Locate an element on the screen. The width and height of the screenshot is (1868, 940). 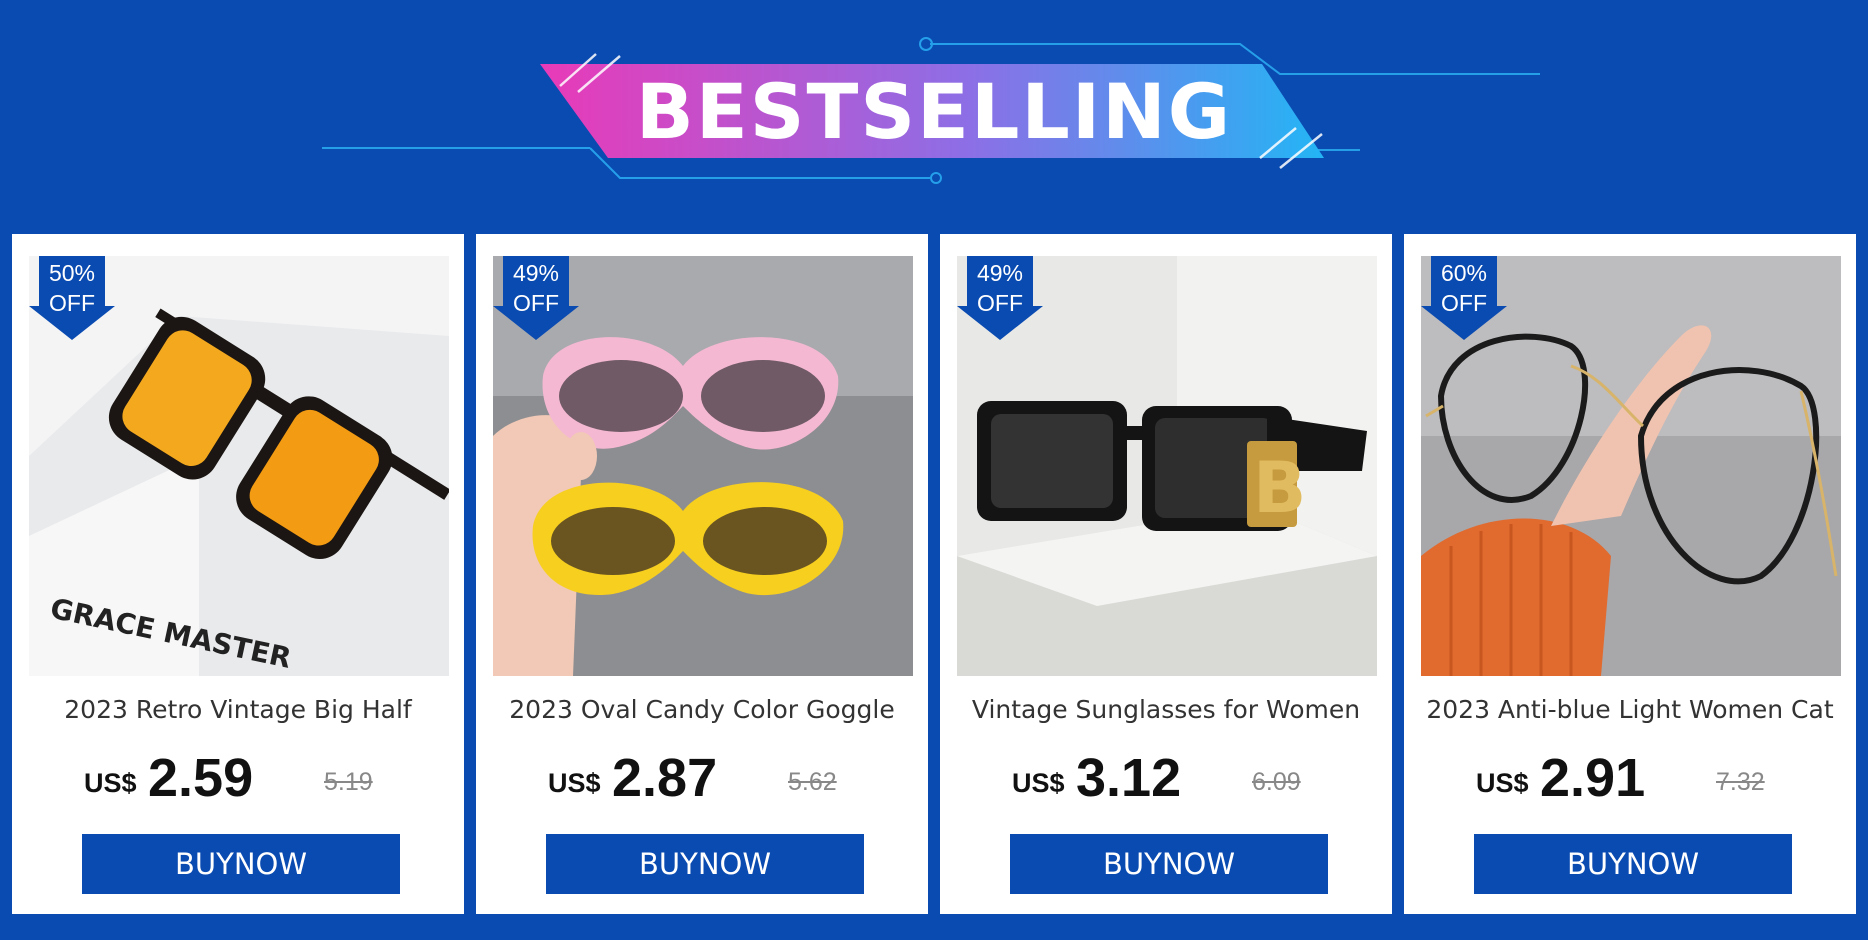
price-row: US$ 2.59 5.19 is located at coordinates (238, 777).